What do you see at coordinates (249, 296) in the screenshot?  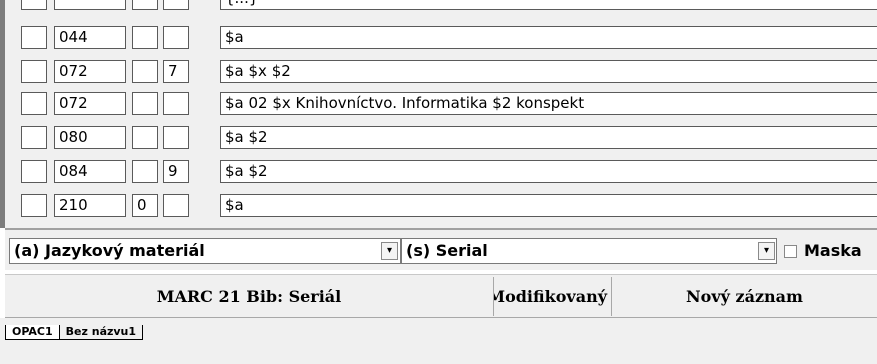 I see `status-format: MARC 21 Bib: Seriál` at bounding box center [249, 296].